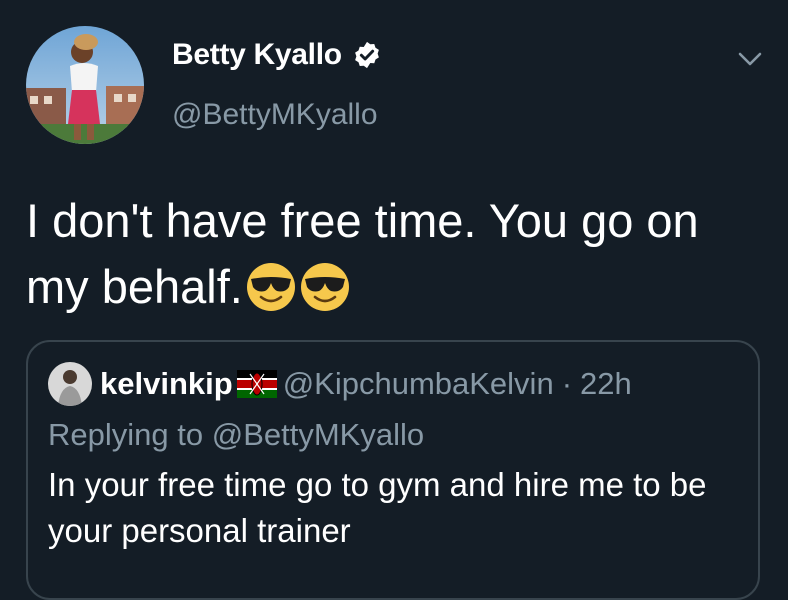 The height and width of the screenshot is (600, 788). Describe the element at coordinates (318, 434) in the screenshot. I see `replying-to-handle: @BettyMKyallo` at that location.